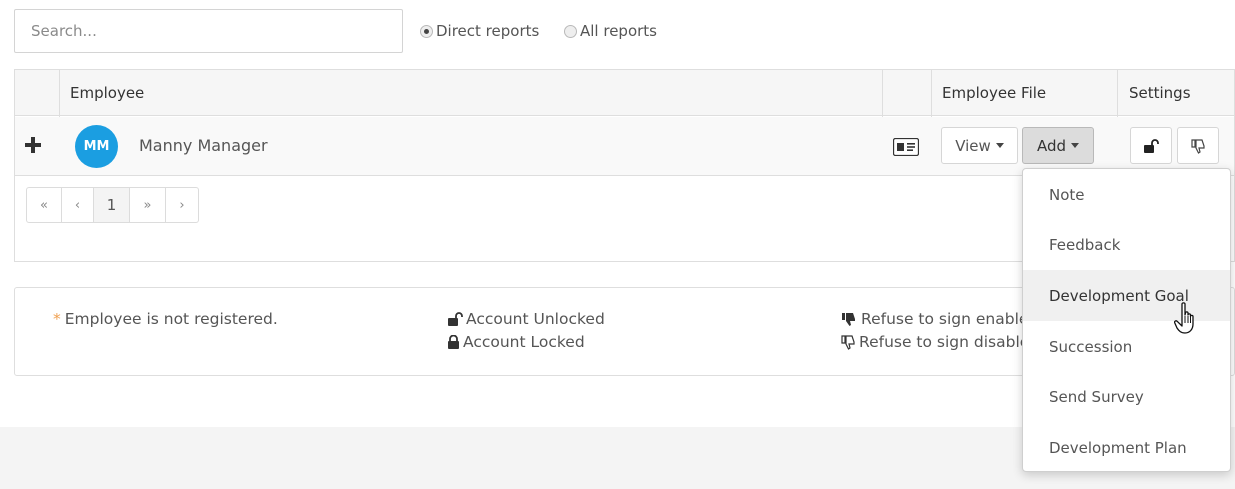 This screenshot has height=489, width=1235. I want to click on filter-label: All reports, so click(618, 31).